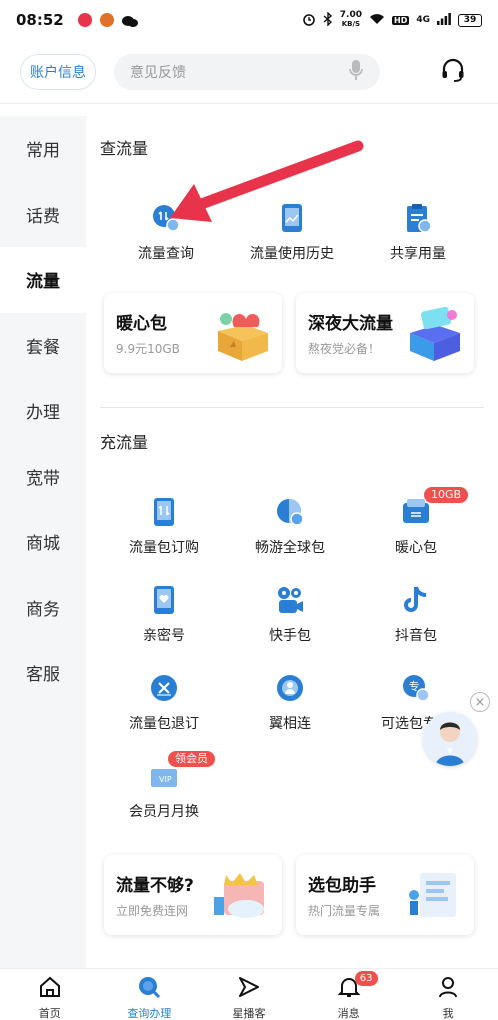 The height and width of the screenshot is (1020, 498). Describe the element at coordinates (43, 608) in the screenshot. I see `sidebar-item-business: 商务` at that location.